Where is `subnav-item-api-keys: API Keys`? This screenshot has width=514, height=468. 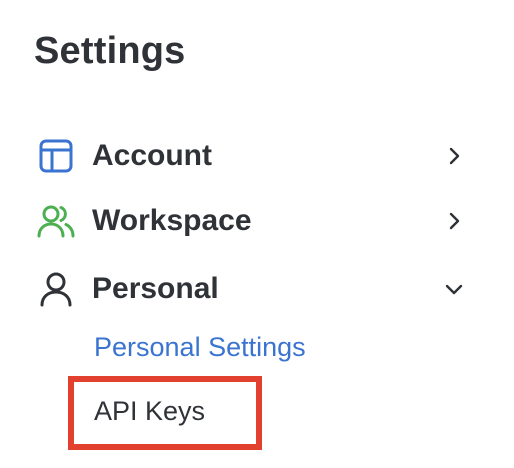
subnav-item-api-keys: API Keys is located at coordinates (149, 411).